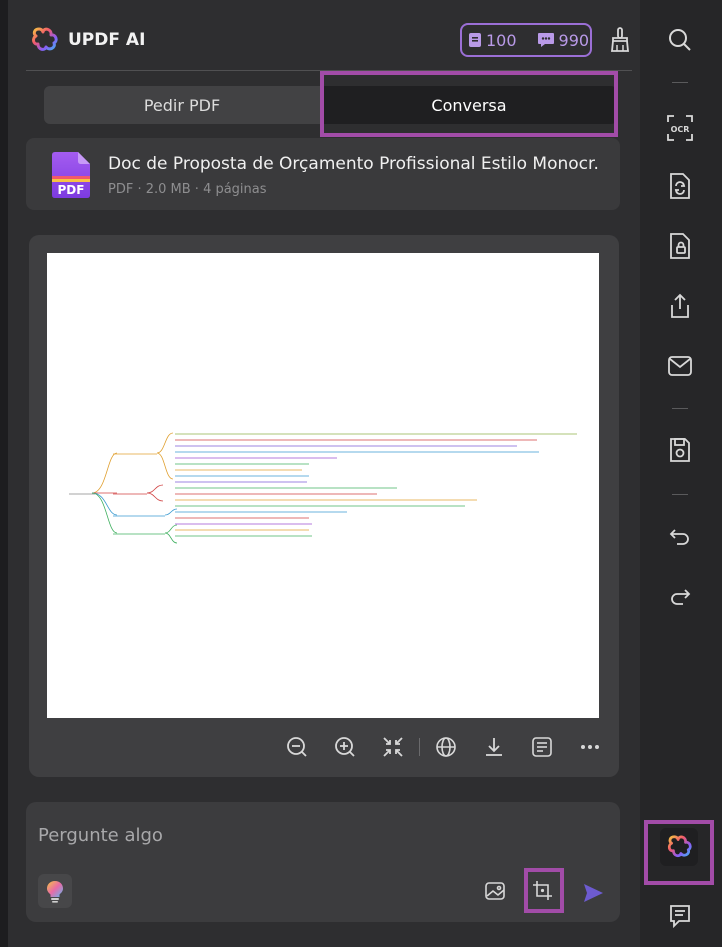 The height and width of the screenshot is (947, 722). I want to click on protect-button, so click(680, 246).